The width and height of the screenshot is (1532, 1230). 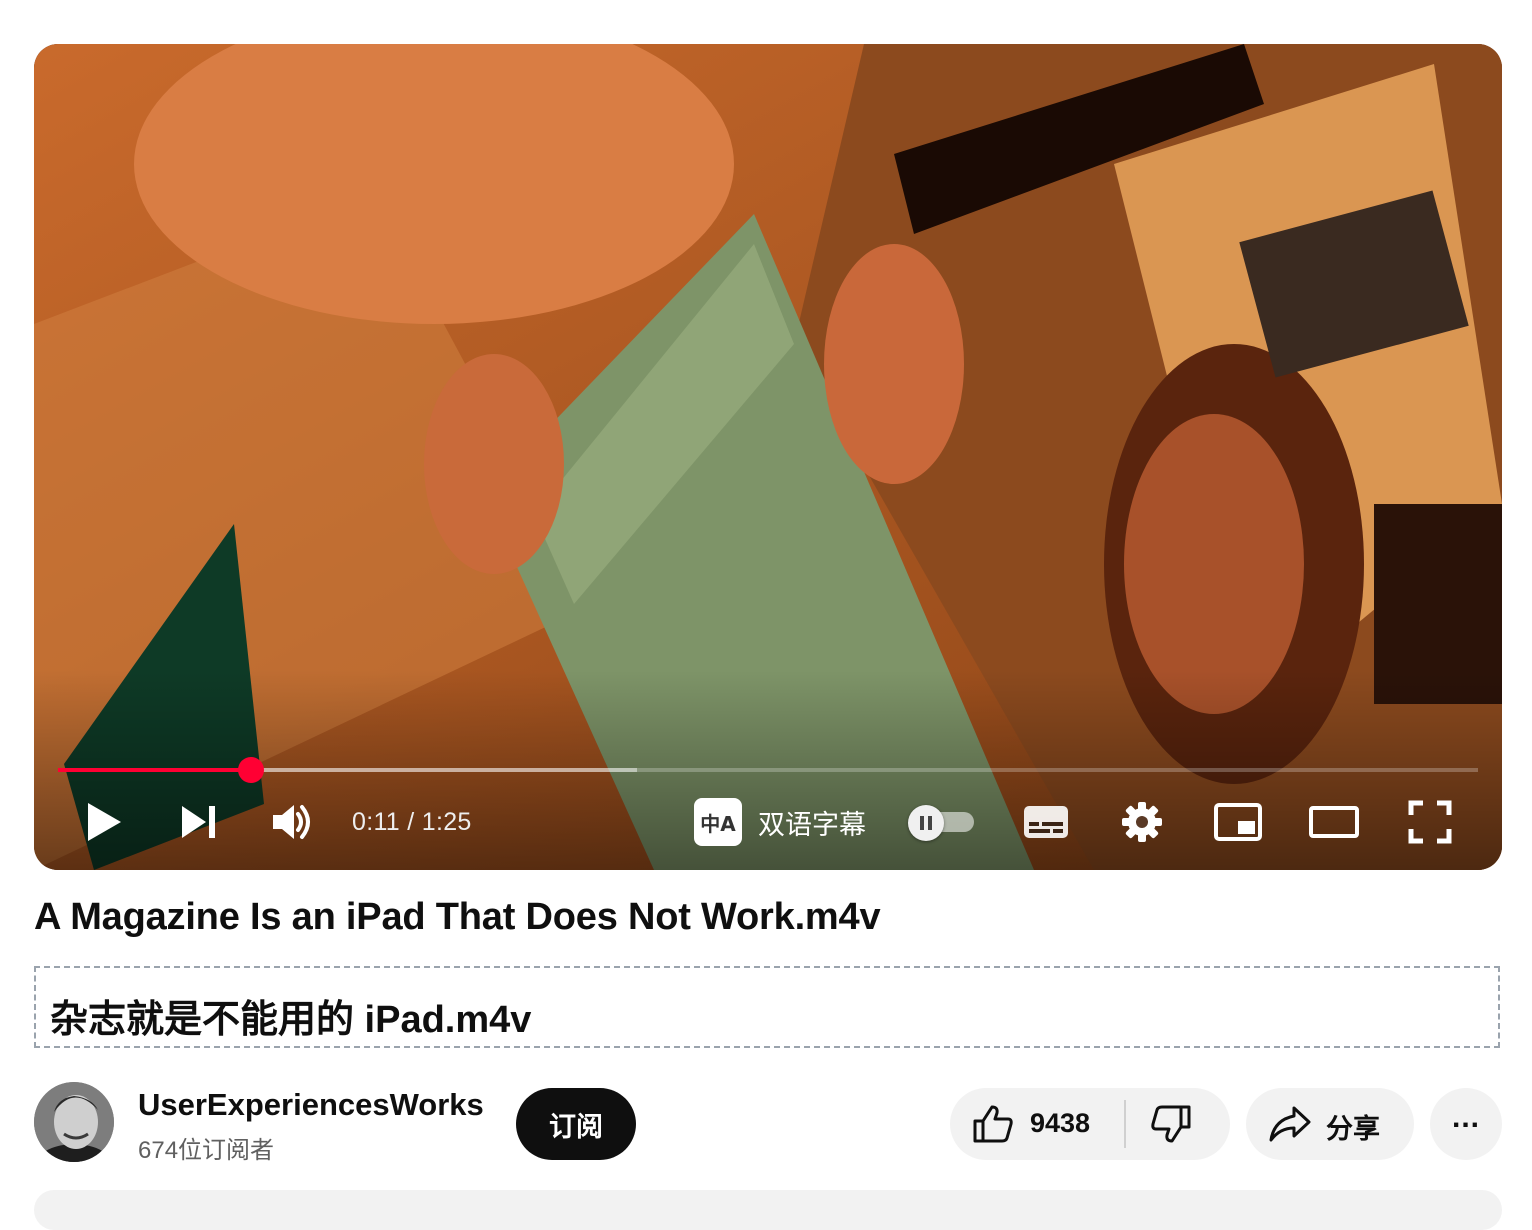 I want to click on time-display: 0:11 / 1:25, so click(x=412, y=822).